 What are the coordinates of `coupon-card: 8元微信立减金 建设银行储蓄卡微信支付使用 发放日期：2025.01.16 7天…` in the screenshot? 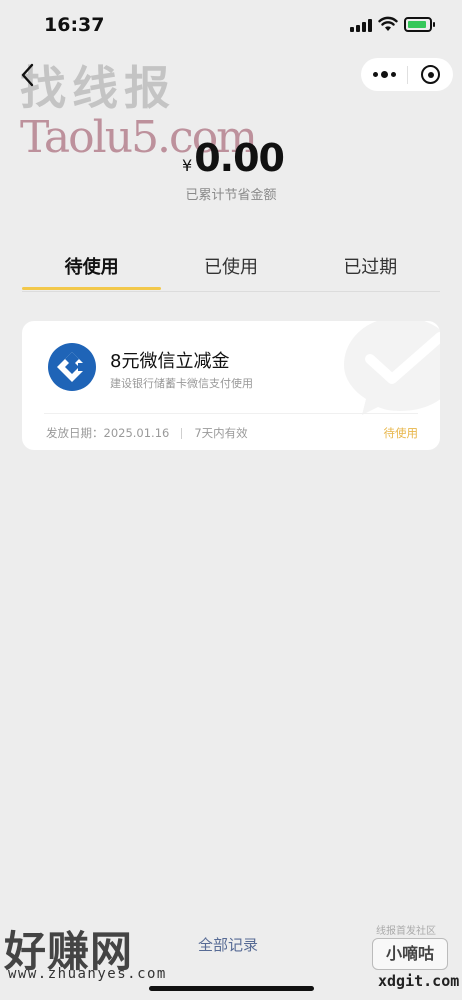 It's located at (231, 385).